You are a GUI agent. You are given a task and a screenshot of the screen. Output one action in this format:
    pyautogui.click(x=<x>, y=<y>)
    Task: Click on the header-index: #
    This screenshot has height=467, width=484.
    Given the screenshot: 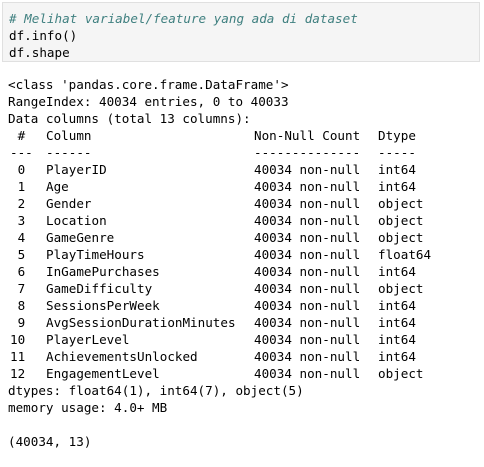 What is the action you would take?
    pyautogui.click(x=18, y=135)
    